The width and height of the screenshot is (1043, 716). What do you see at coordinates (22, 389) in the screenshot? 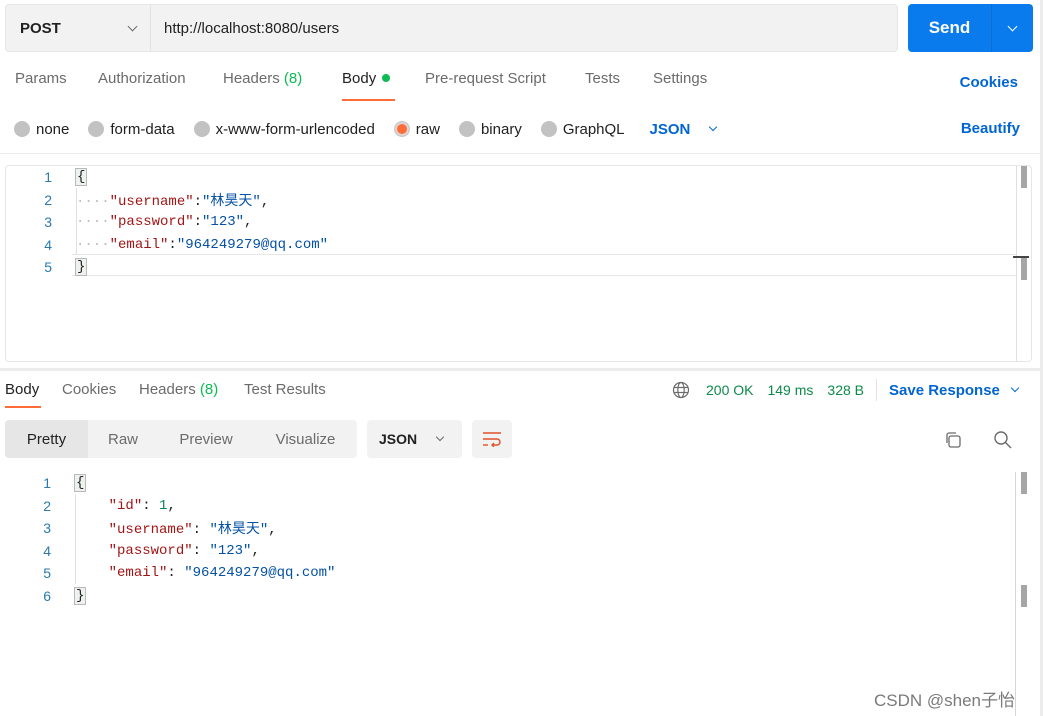
I see `response-tab-body: Body` at bounding box center [22, 389].